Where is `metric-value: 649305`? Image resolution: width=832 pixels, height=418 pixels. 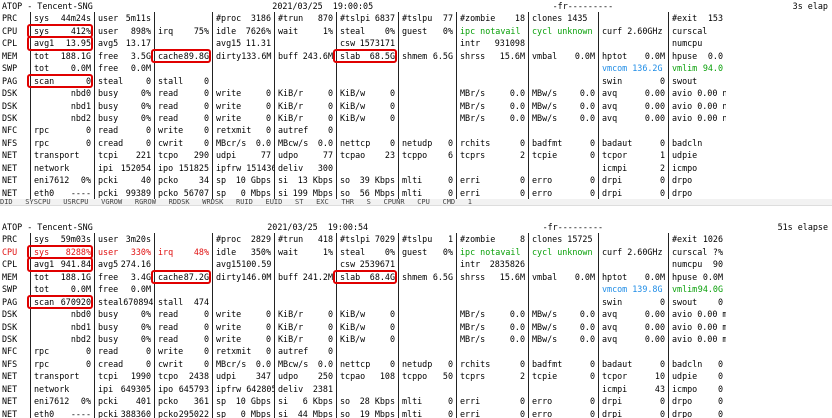 metric-value: 649305 is located at coordinates (135, 388).